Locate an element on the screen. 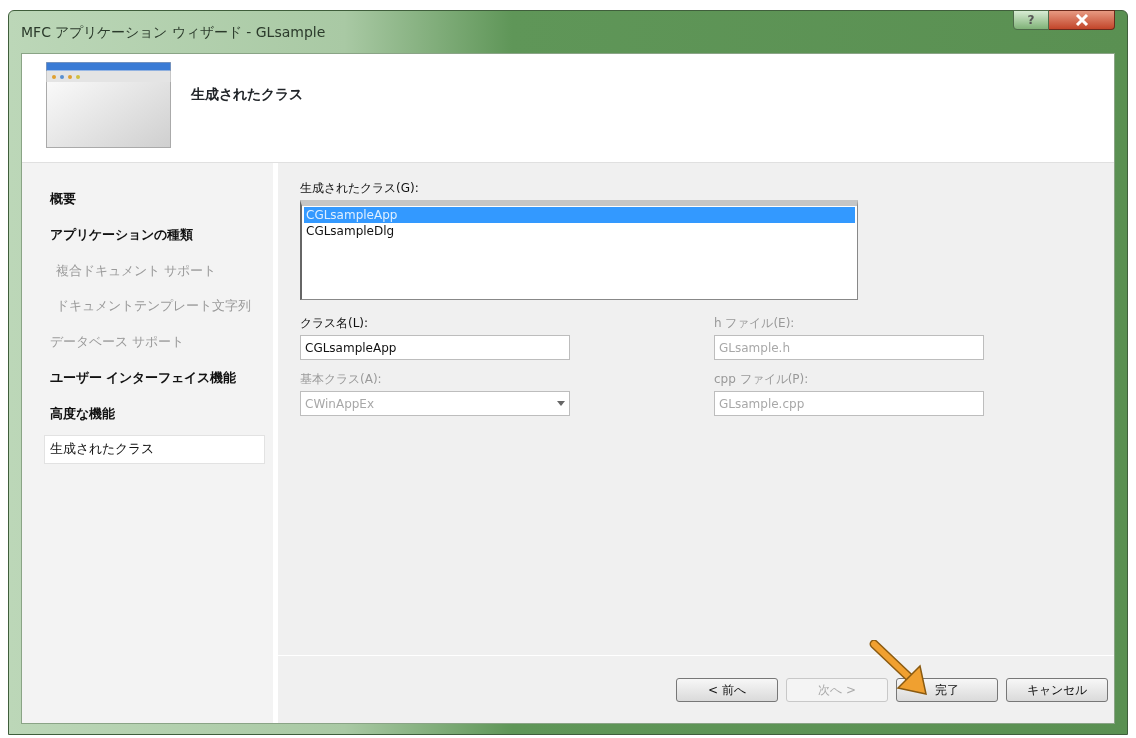 The width and height of the screenshot is (1136, 738). close-button is located at coordinates (1082, 20).